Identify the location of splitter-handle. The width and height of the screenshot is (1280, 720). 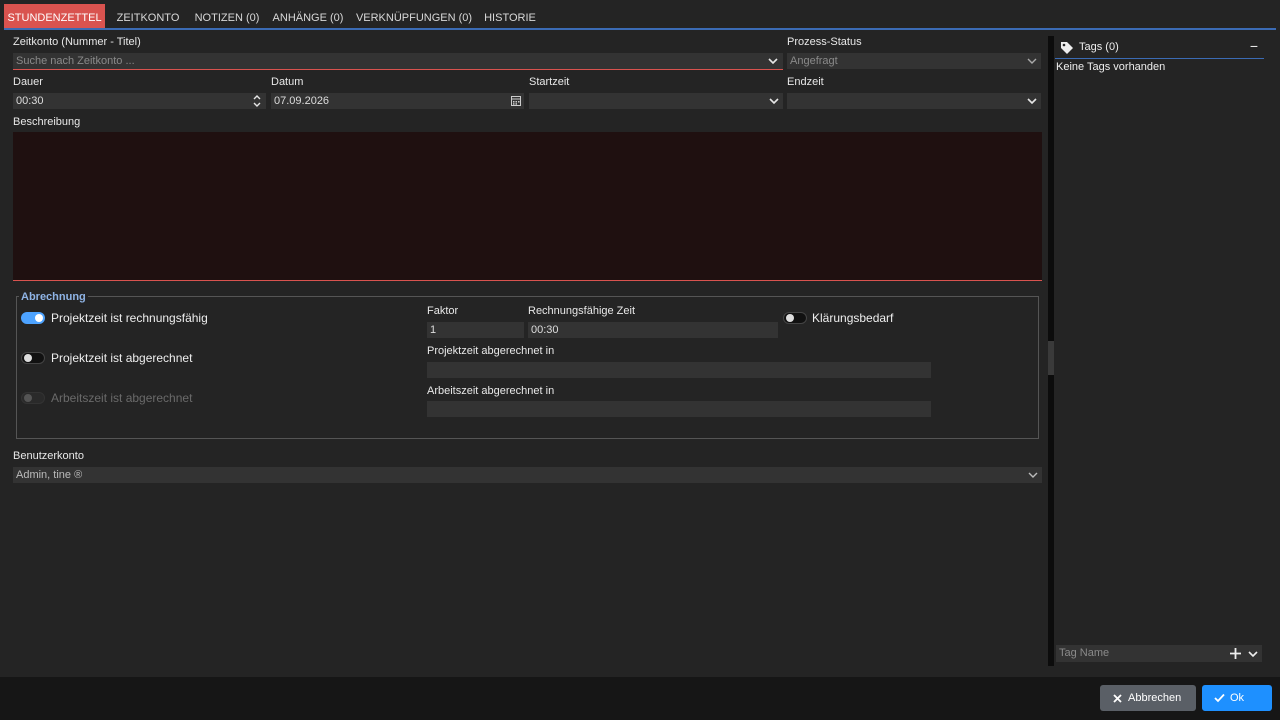
(1051, 358).